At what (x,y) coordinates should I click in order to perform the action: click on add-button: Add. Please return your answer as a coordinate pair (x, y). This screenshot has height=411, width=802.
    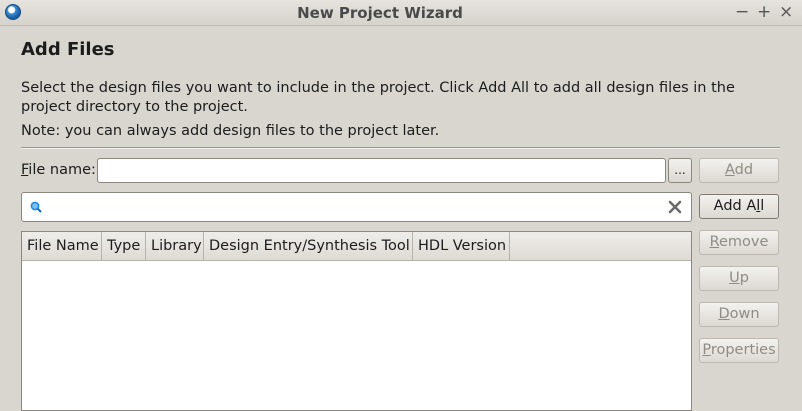
    Looking at the image, I should click on (739, 170).